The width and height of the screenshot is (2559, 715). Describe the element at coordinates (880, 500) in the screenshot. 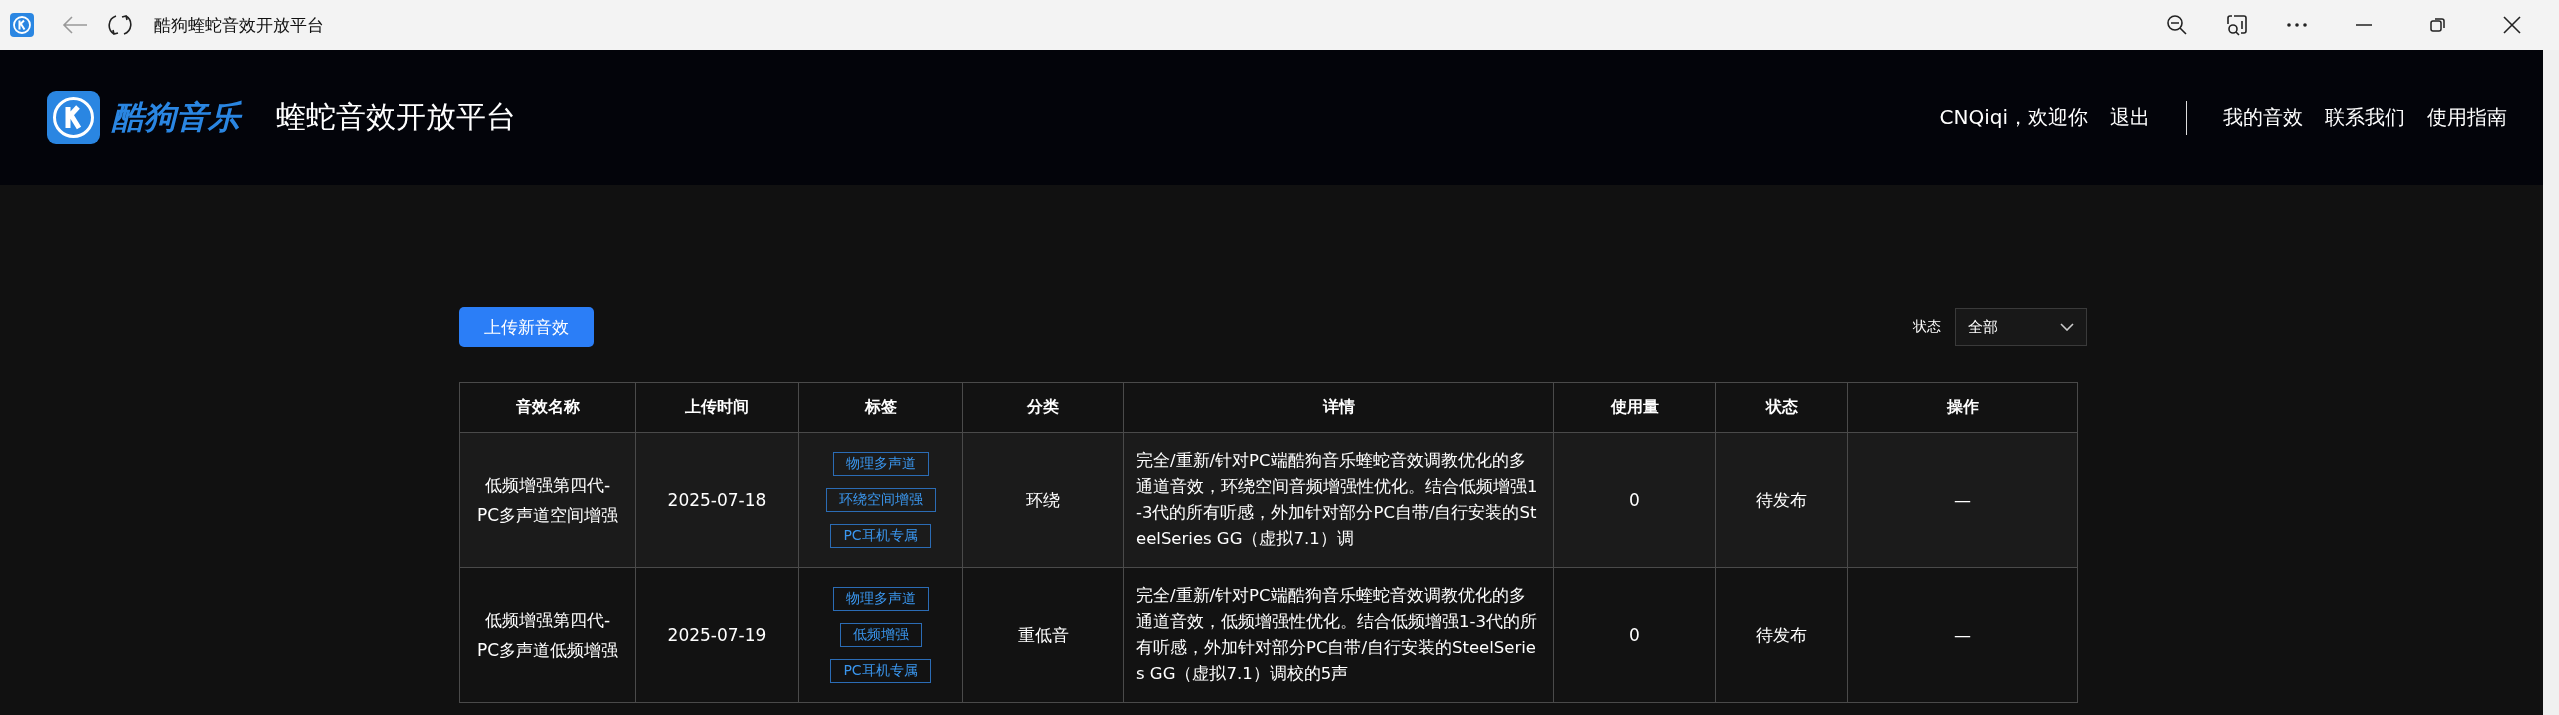

I see `tag: 环绕空间增强` at that location.